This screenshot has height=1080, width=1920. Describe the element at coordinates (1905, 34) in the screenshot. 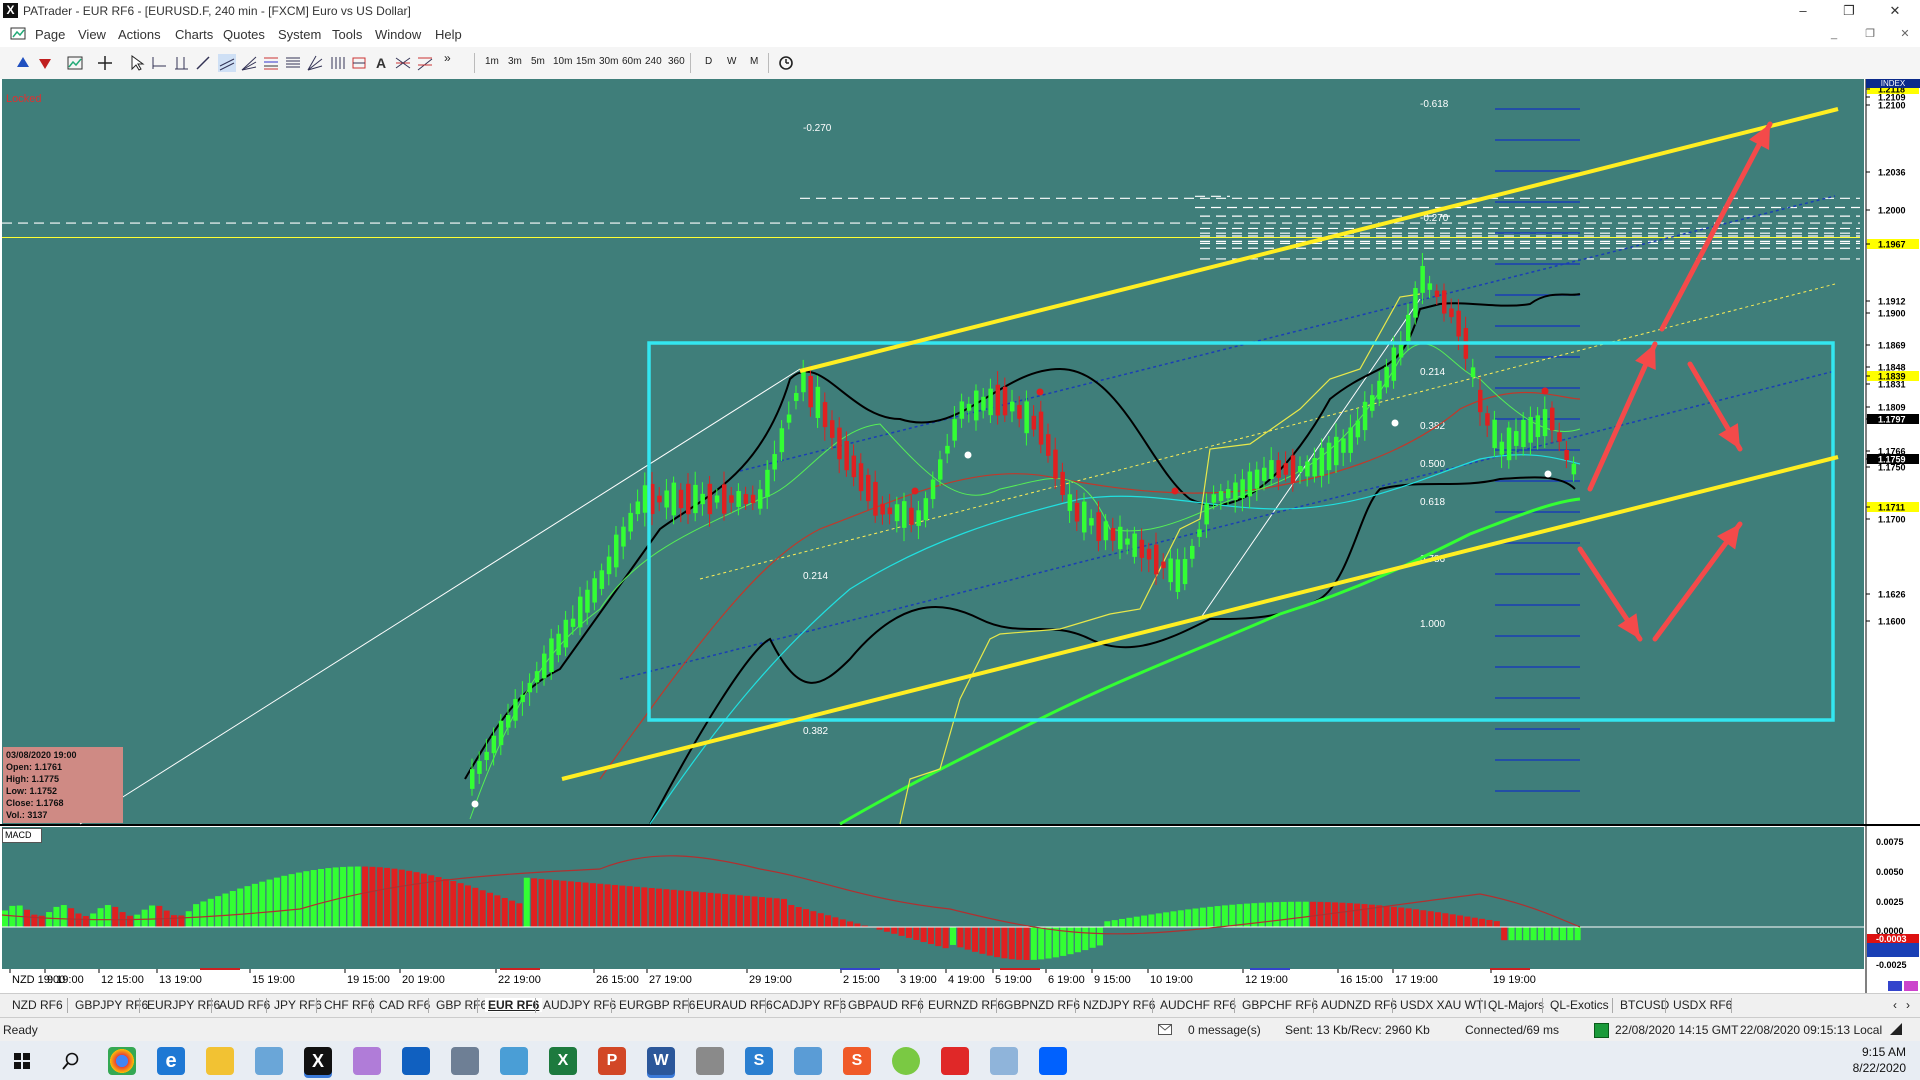

I see `mdi-close-button: ✕` at that location.